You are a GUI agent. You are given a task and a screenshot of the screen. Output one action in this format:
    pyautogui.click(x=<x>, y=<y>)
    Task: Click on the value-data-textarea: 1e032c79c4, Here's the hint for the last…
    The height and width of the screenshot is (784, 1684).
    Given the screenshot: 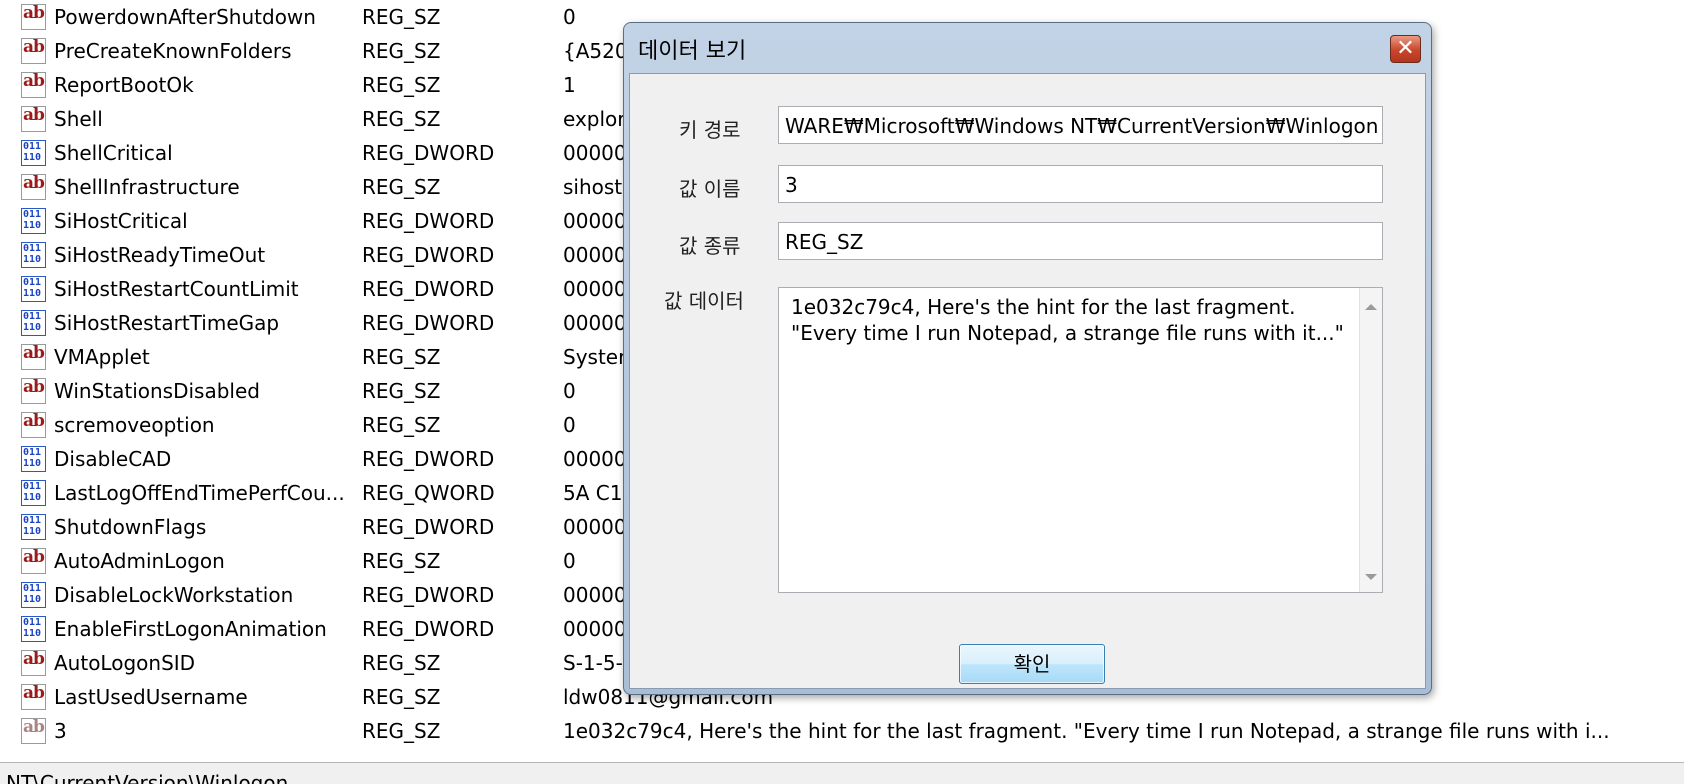 What is the action you would take?
    pyautogui.click(x=1080, y=440)
    